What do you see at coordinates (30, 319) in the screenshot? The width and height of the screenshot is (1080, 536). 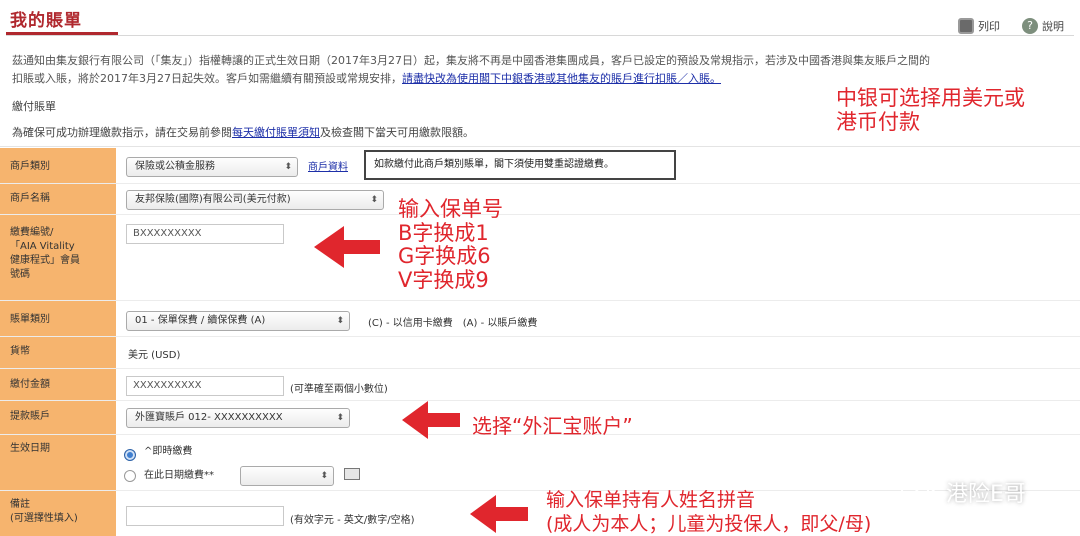 I see `bill-type-label: 賬單類別` at bounding box center [30, 319].